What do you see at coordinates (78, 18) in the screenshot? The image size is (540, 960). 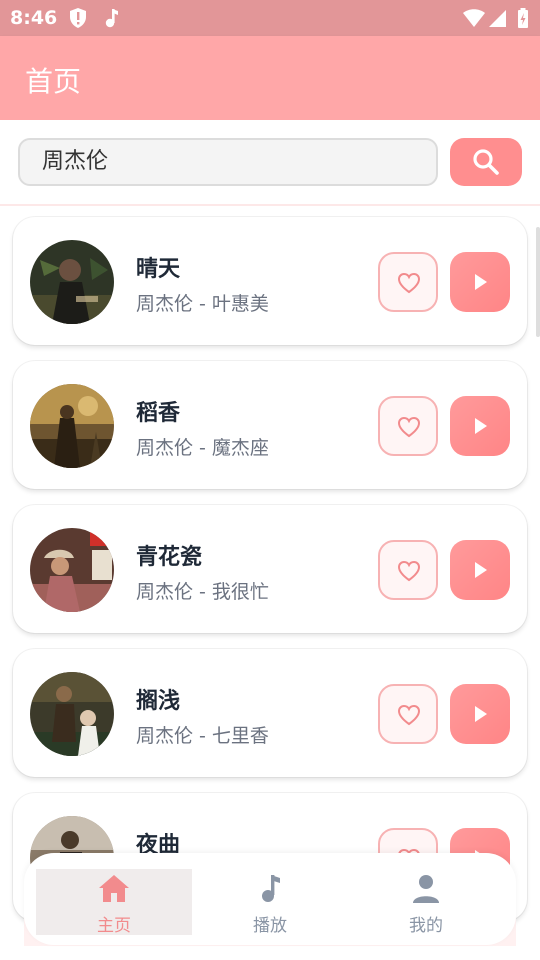 I see `shield-alert-icon` at bounding box center [78, 18].